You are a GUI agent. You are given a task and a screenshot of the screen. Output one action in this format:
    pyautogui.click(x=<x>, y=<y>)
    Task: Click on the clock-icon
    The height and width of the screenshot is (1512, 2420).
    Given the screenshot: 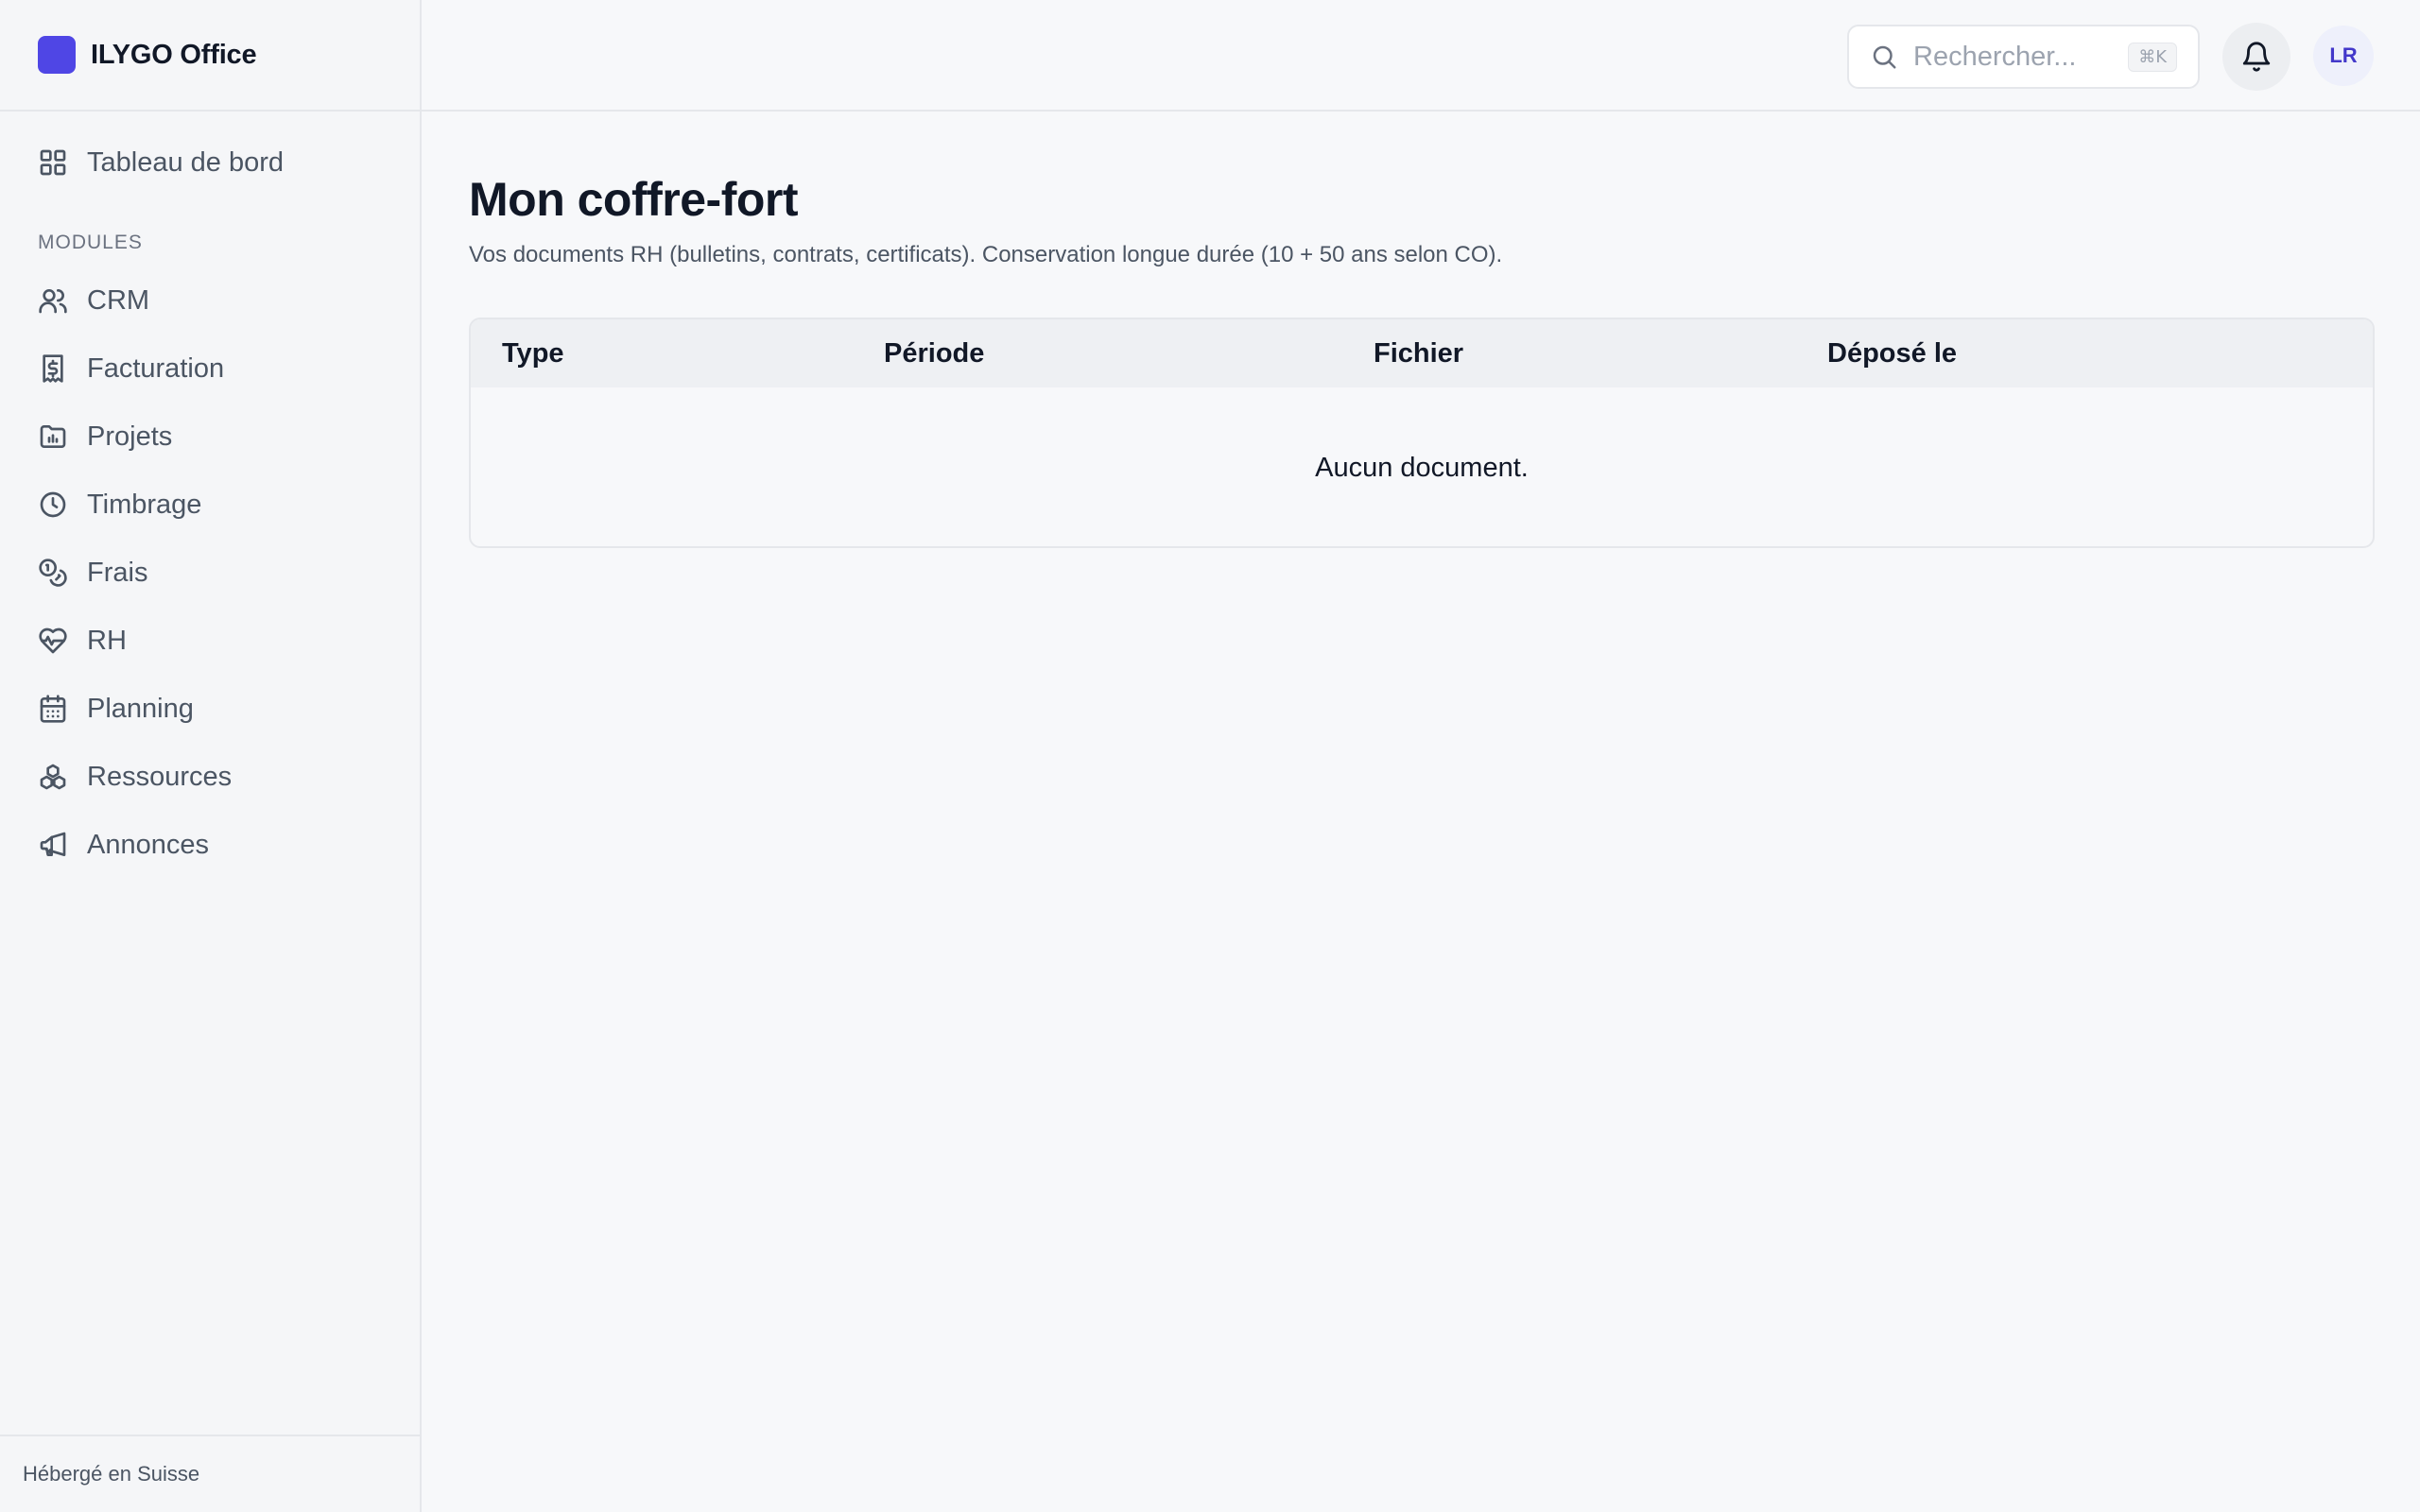 What is the action you would take?
    pyautogui.click(x=53, y=505)
    